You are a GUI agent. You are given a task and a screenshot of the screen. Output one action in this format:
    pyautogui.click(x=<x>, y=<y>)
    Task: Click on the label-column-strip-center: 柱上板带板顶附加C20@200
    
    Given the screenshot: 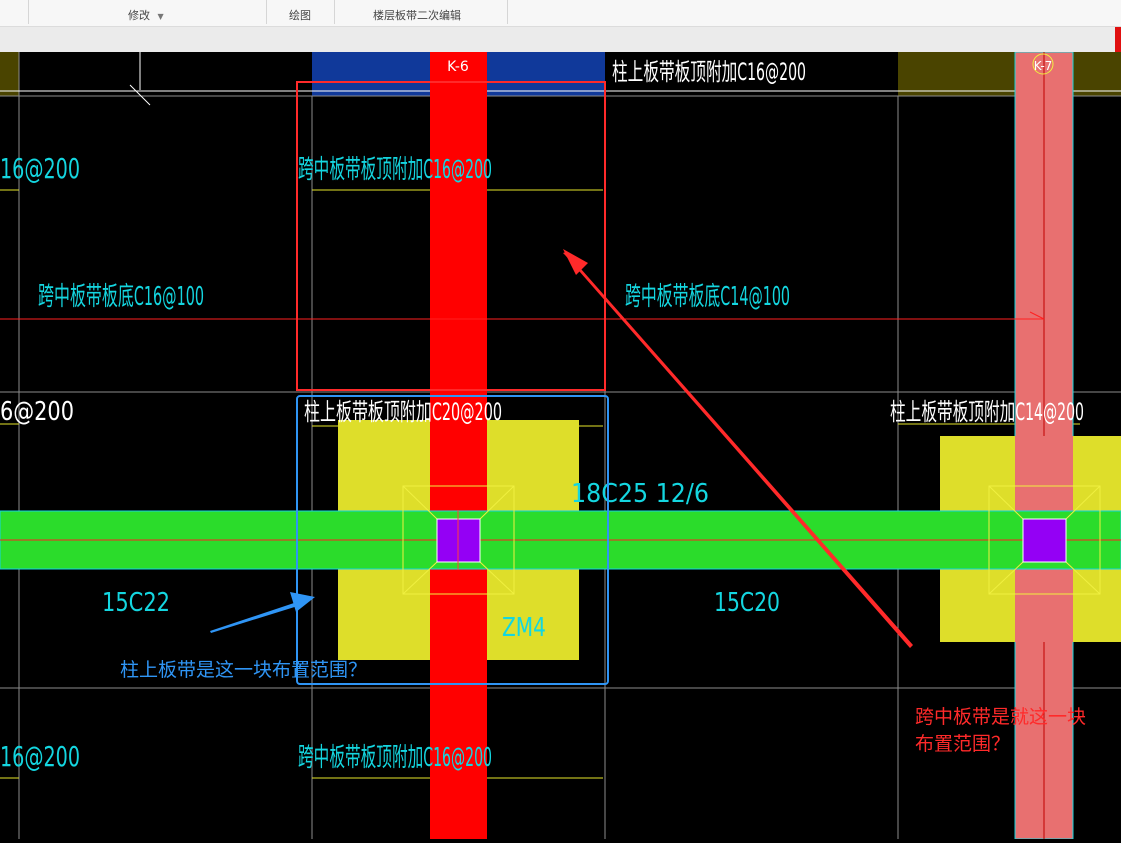 What is the action you would take?
    pyautogui.click(x=403, y=412)
    